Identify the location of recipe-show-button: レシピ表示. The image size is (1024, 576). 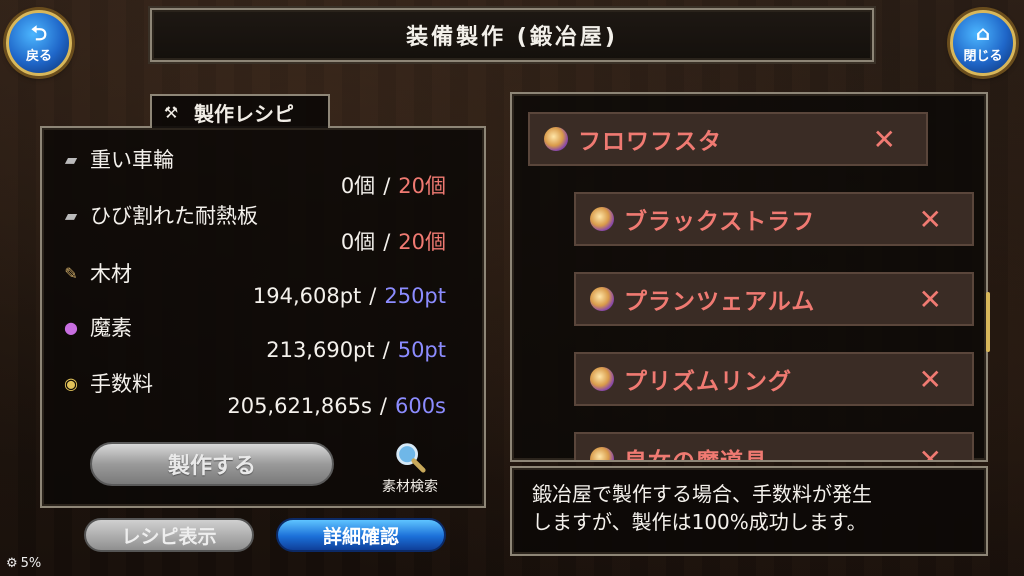
(169, 535).